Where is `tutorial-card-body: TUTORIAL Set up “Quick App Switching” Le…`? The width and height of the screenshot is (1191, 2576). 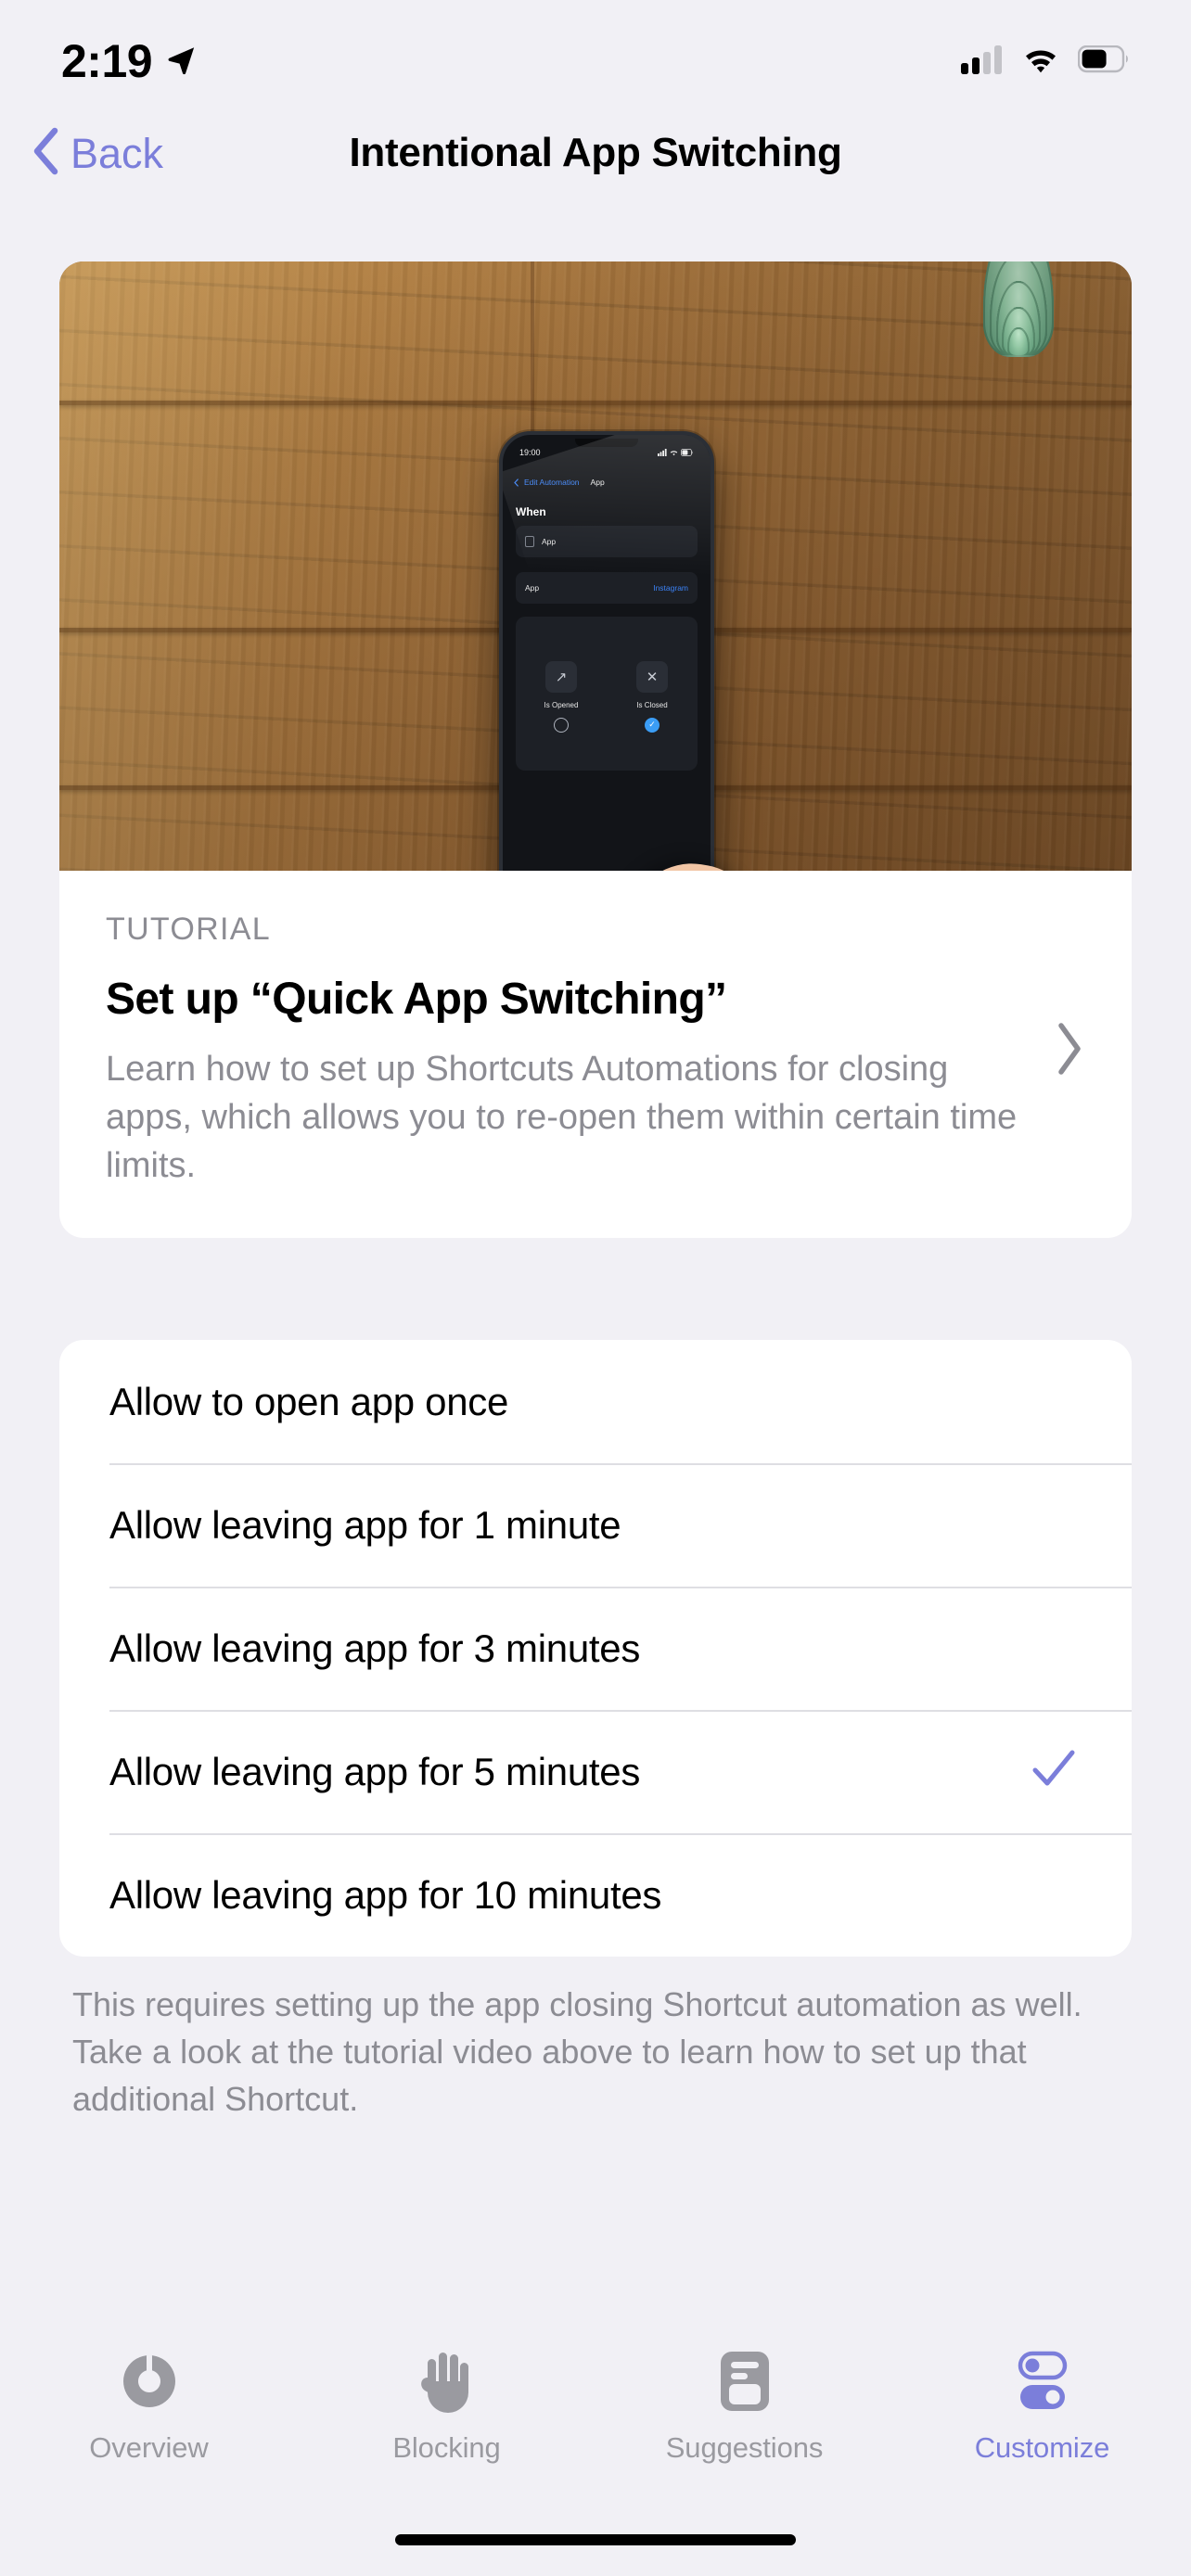 tutorial-card-body: TUTORIAL Set up “Quick App Switching” Le… is located at coordinates (595, 1055).